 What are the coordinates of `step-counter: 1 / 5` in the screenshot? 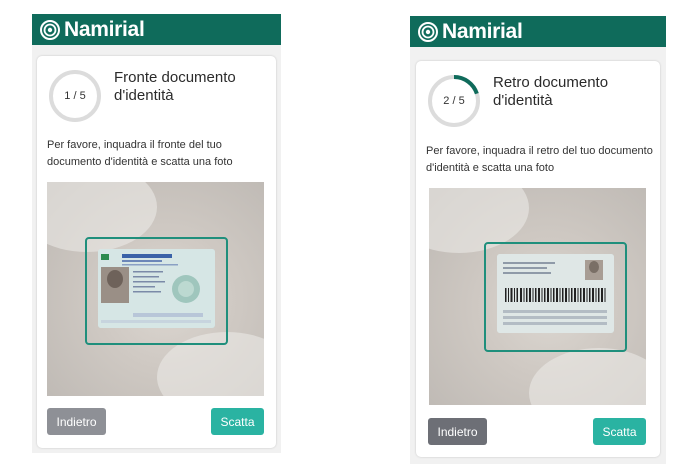 It's located at (75, 96).